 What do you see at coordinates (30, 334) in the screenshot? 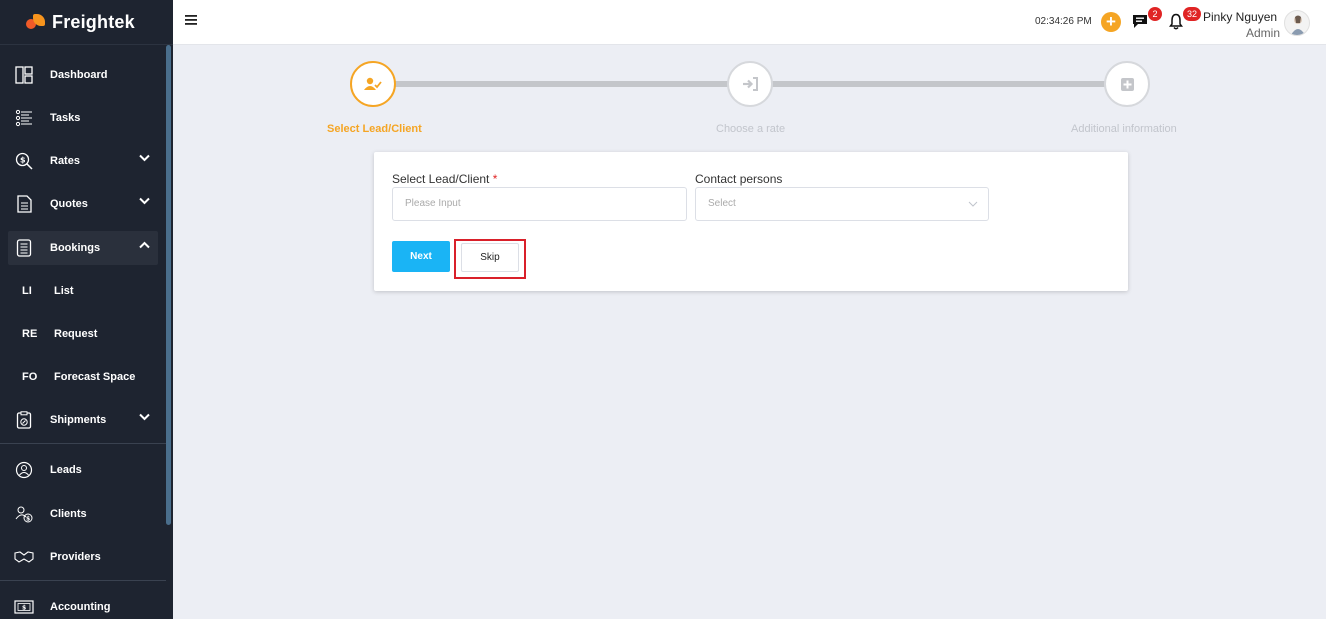
I see `subitem-abbr: RE` at bounding box center [30, 334].